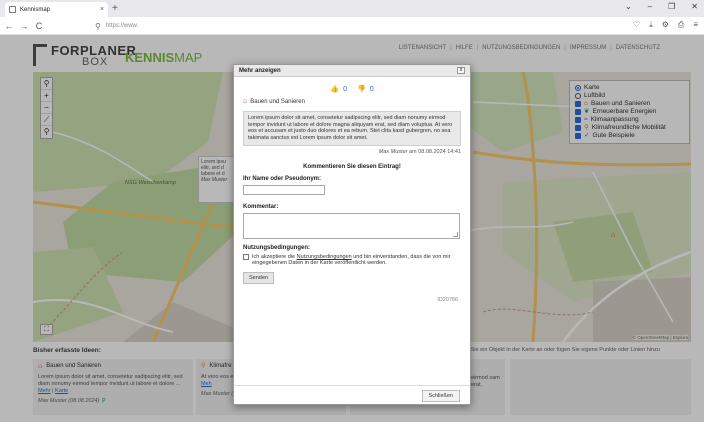 This screenshot has width=704, height=422. Describe the element at coordinates (39, 26) in the screenshot. I see `reload-icon: C` at that location.